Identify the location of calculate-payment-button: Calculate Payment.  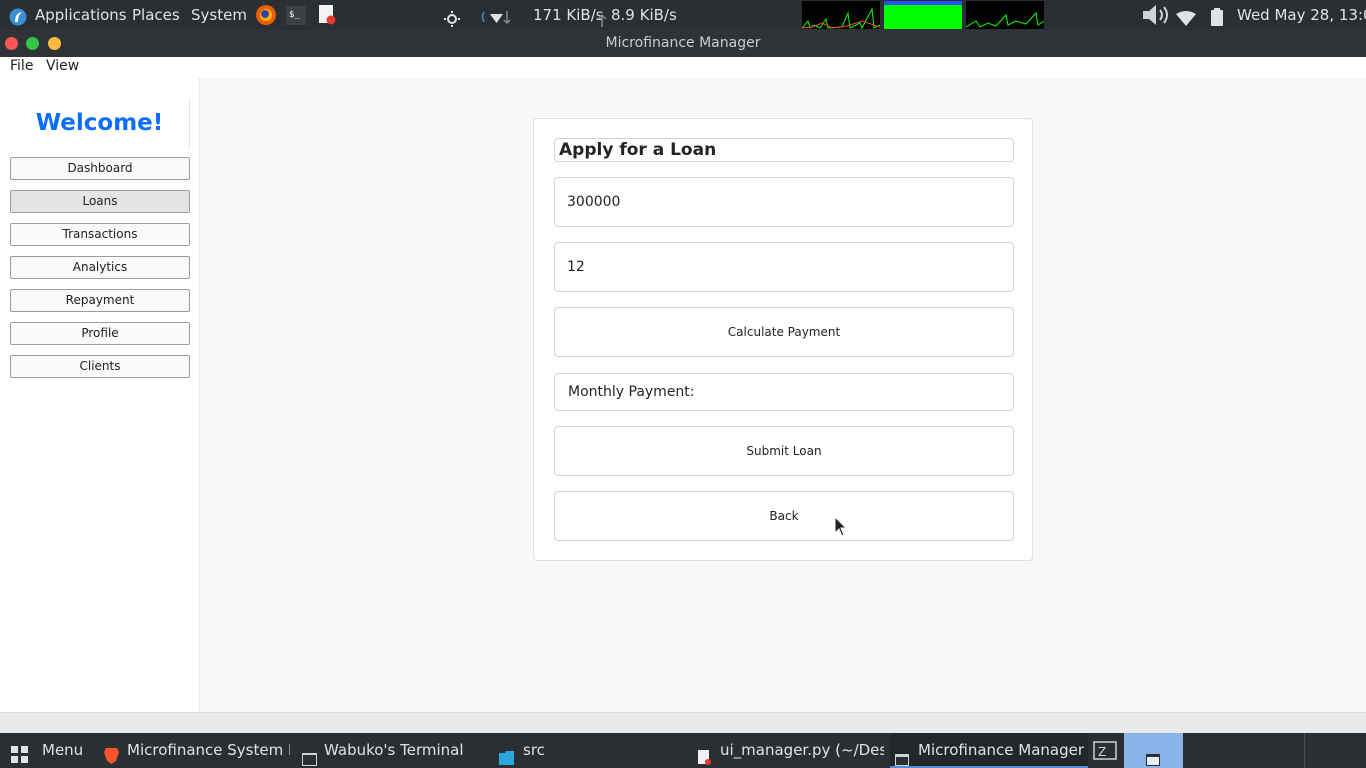
(784, 332).